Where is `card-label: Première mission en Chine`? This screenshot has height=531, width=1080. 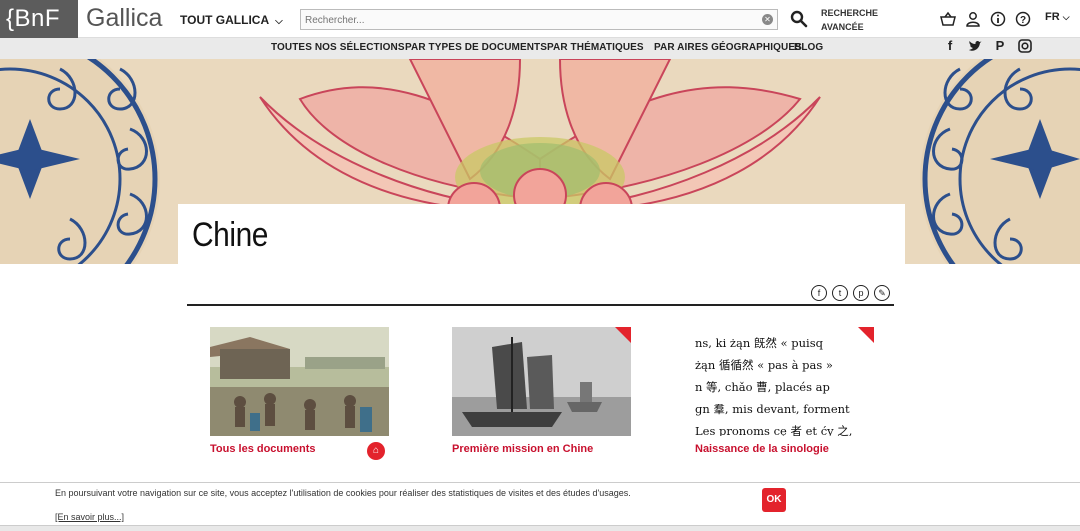
card-label: Première mission en Chine is located at coordinates (541, 449).